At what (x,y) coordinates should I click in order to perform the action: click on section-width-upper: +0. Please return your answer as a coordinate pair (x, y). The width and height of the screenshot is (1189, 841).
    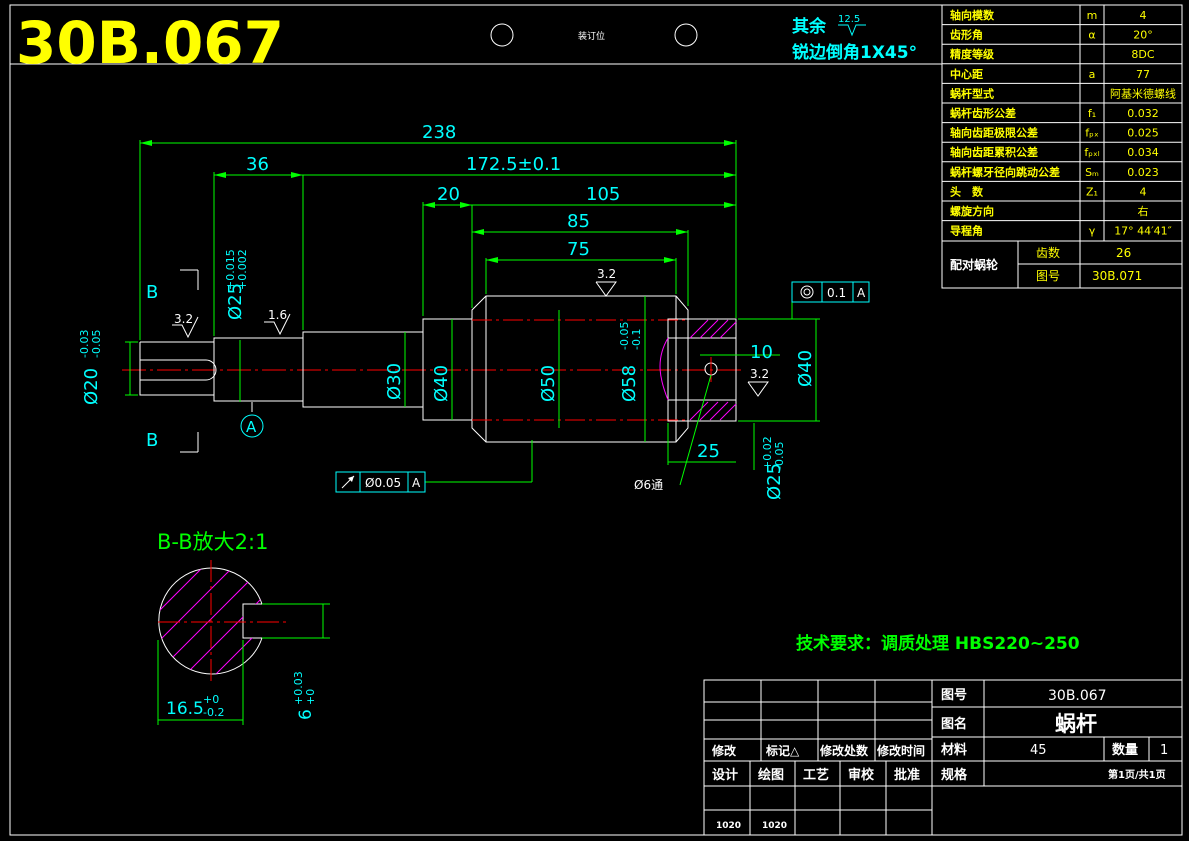
    Looking at the image, I should click on (211, 699).